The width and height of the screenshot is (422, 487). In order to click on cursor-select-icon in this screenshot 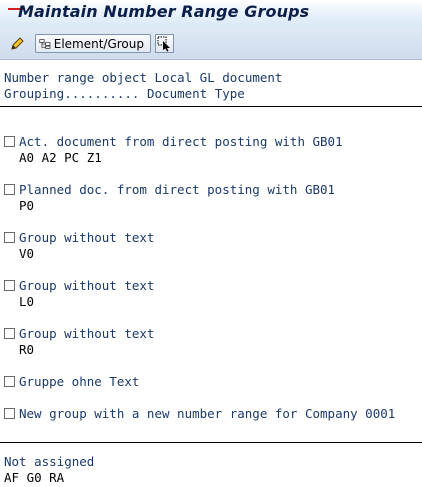, I will do `click(163, 44)`.